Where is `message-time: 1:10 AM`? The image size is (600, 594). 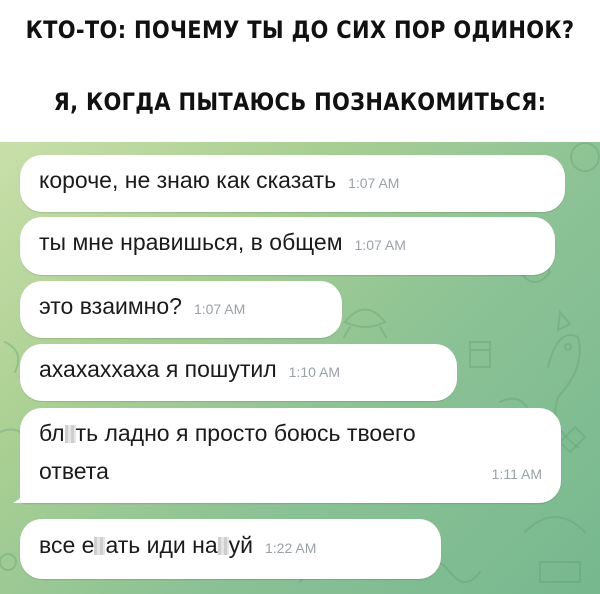 message-time: 1:10 AM is located at coordinates (314, 372).